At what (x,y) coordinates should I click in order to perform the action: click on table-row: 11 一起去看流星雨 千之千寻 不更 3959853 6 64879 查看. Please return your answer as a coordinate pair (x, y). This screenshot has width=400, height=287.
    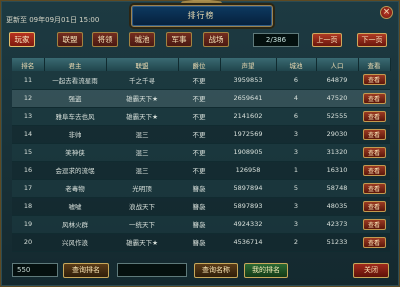
    Looking at the image, I should click on (201, 80).